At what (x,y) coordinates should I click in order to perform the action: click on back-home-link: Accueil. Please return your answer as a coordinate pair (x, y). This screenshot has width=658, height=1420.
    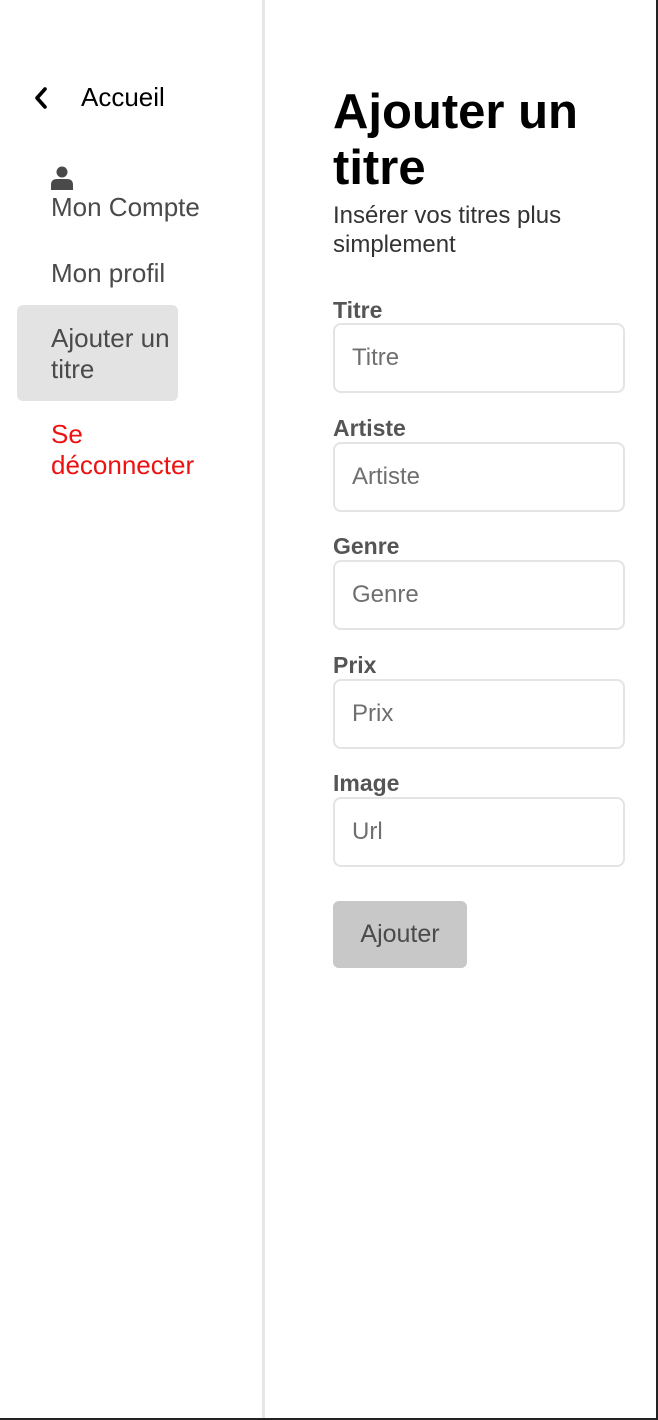
    Looking at the image, I should click on (99, 97).